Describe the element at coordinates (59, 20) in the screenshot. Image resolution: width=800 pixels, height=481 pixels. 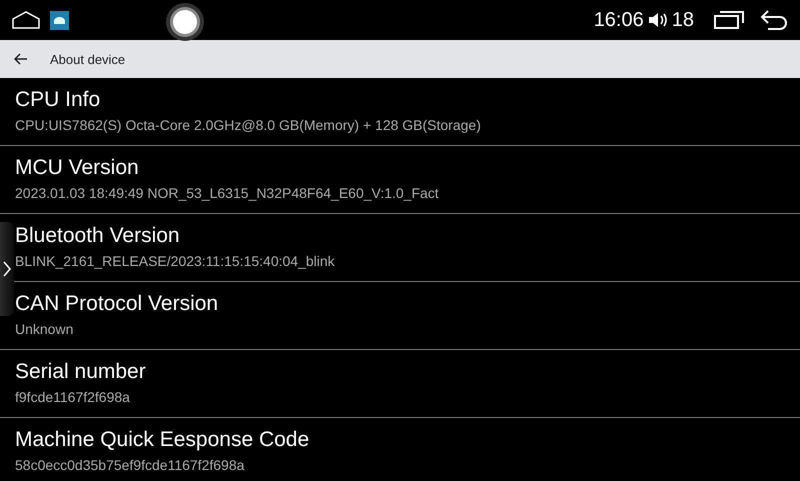
I see `android-icon` at that location.